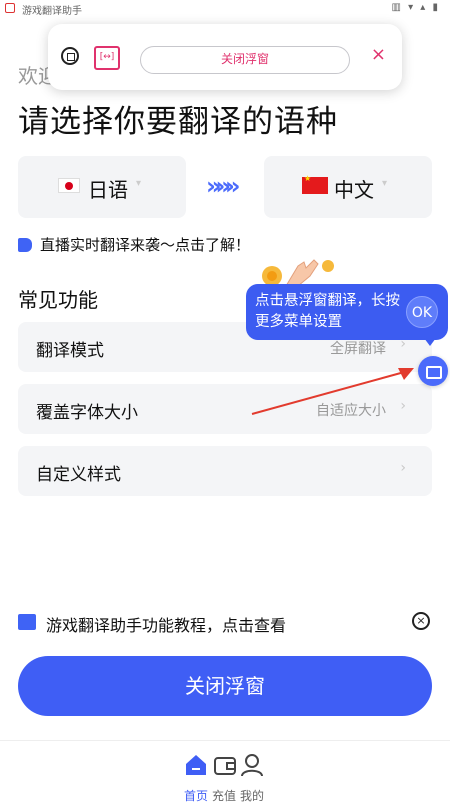 The image size is (450, 804). I want to click on close-icon: ×, so click(378, 54).